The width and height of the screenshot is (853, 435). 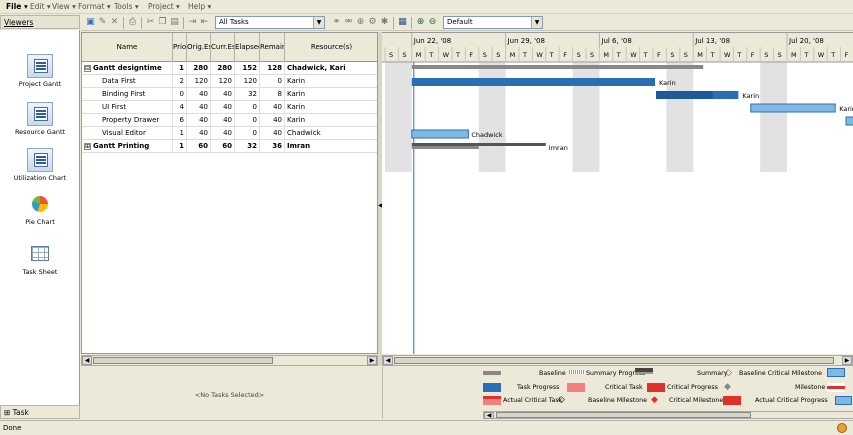 I want to click on legend-baseline-milestone: Baseline Milestone, so click(x=617, y=400).